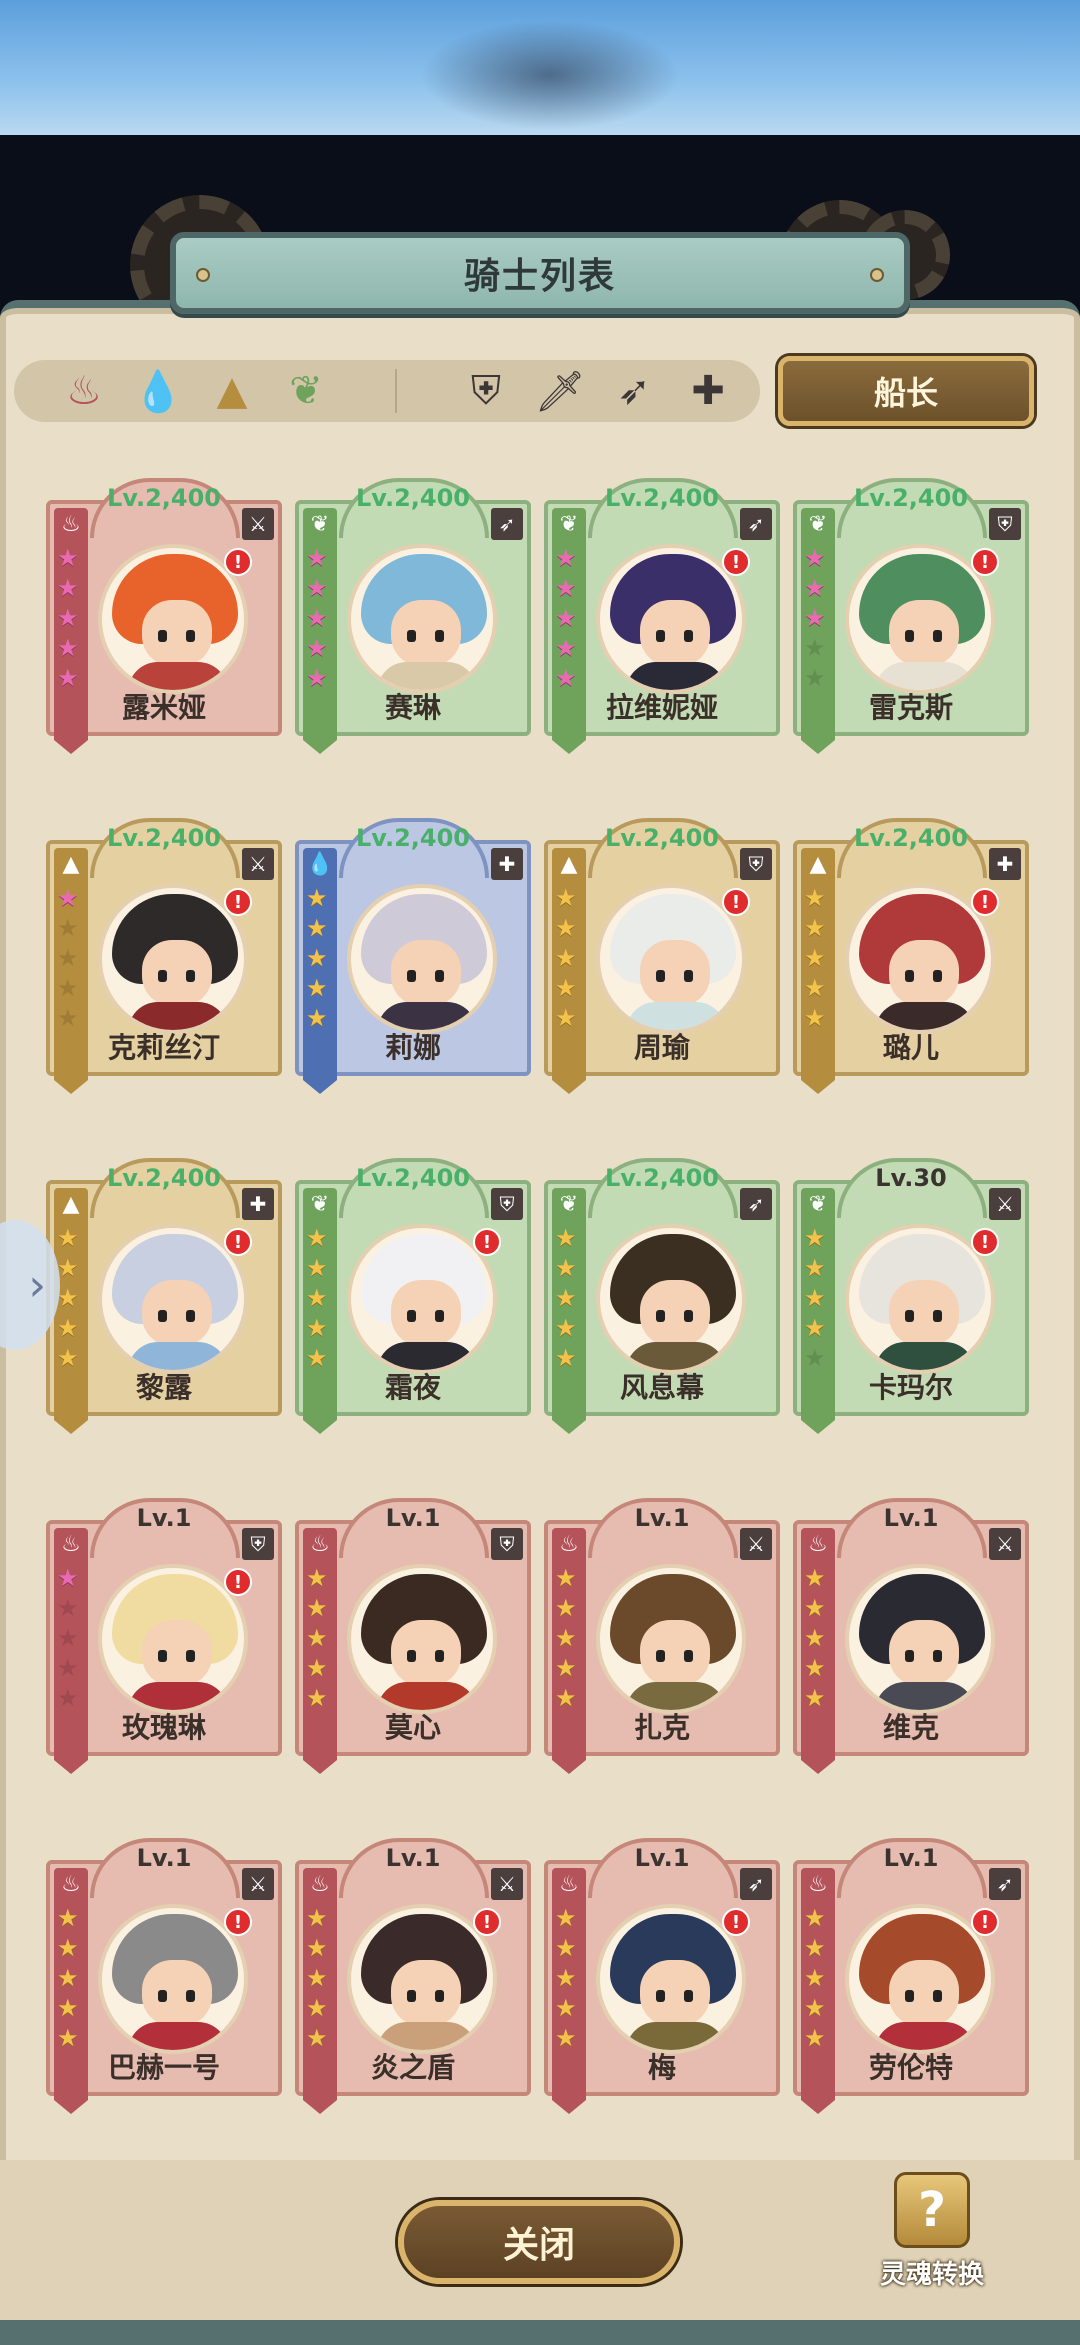  Describe the element at coordinates (164, 616) in the screenshot. I see `knight-card: Lv.2,400 ♨ ★ ★ ★ ★ ★ ⚔! 露米娅` at that location.